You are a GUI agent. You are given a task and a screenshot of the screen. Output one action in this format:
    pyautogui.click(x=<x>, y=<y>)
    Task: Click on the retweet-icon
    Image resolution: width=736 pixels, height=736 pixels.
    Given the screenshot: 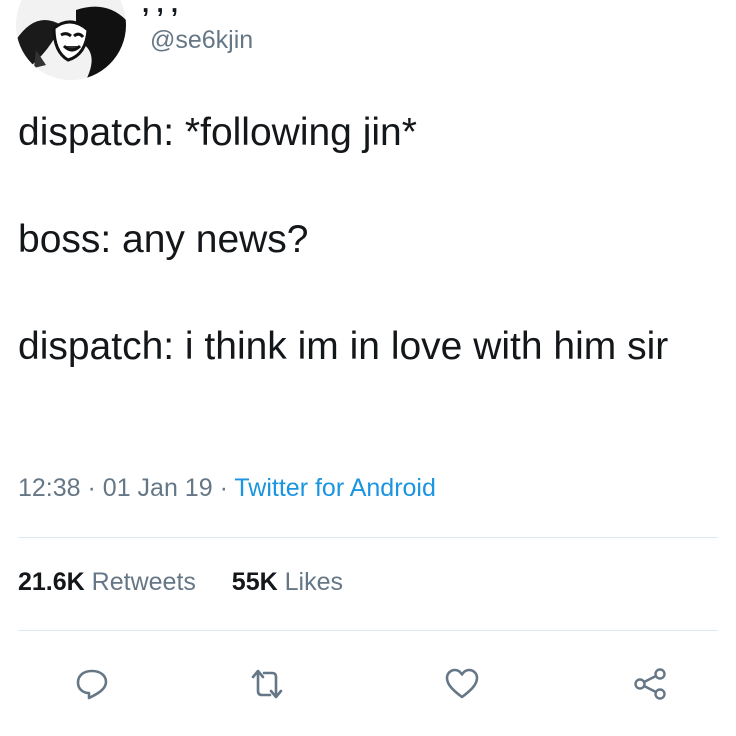 What is the action you would take?
    pyautogui.click(x=267, y=684)
    